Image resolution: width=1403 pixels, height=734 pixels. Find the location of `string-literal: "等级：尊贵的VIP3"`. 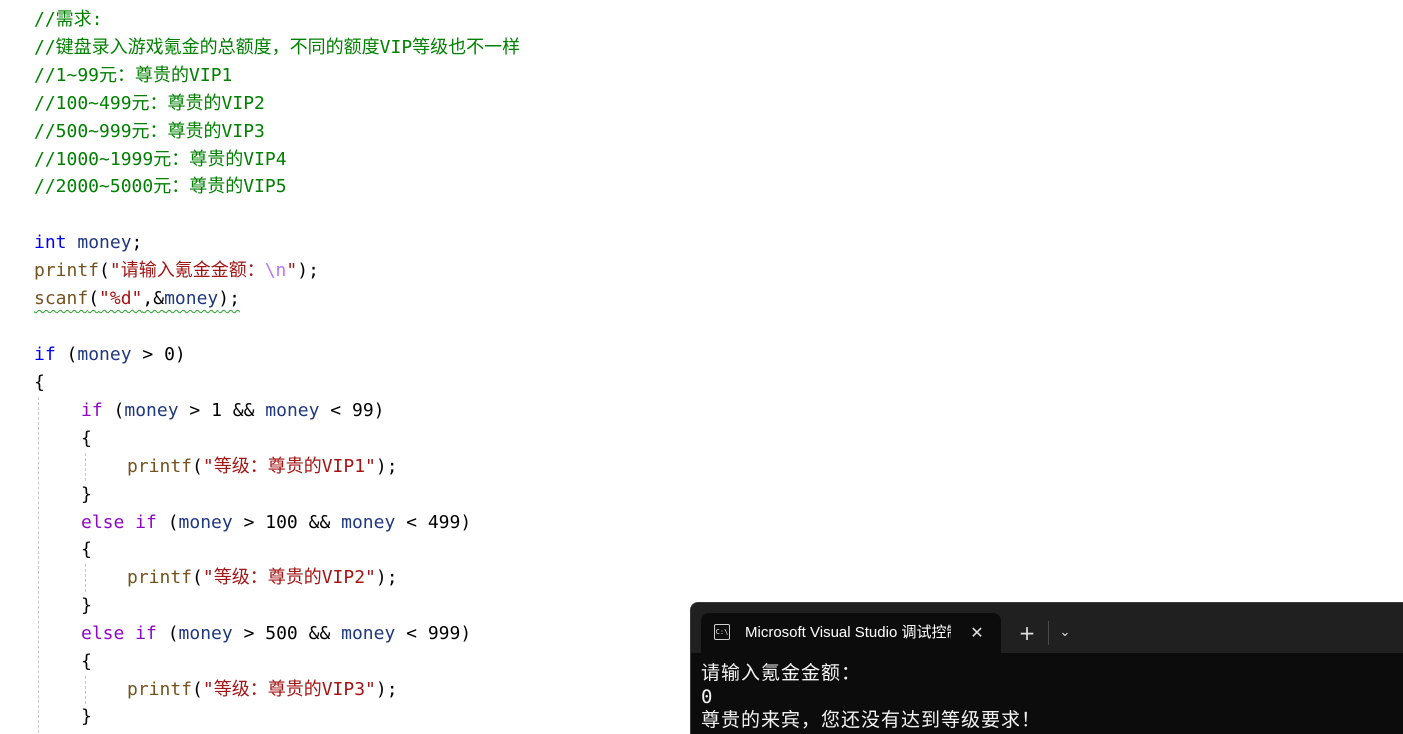

string-literal: "等级：尊贵的VIP3" is located at coordinates (289, 689).